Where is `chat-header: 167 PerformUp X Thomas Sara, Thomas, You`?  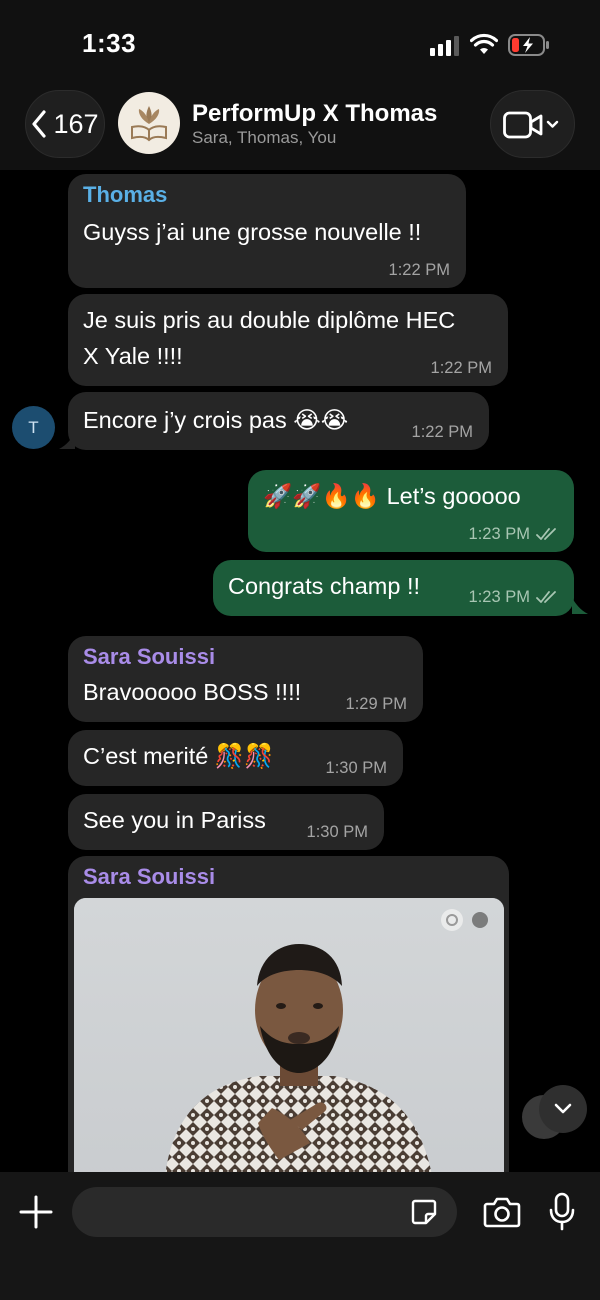 chat-header: 167 PerformUp X Thomas Sara, Thomas, You is located at coordinates (300, 129).